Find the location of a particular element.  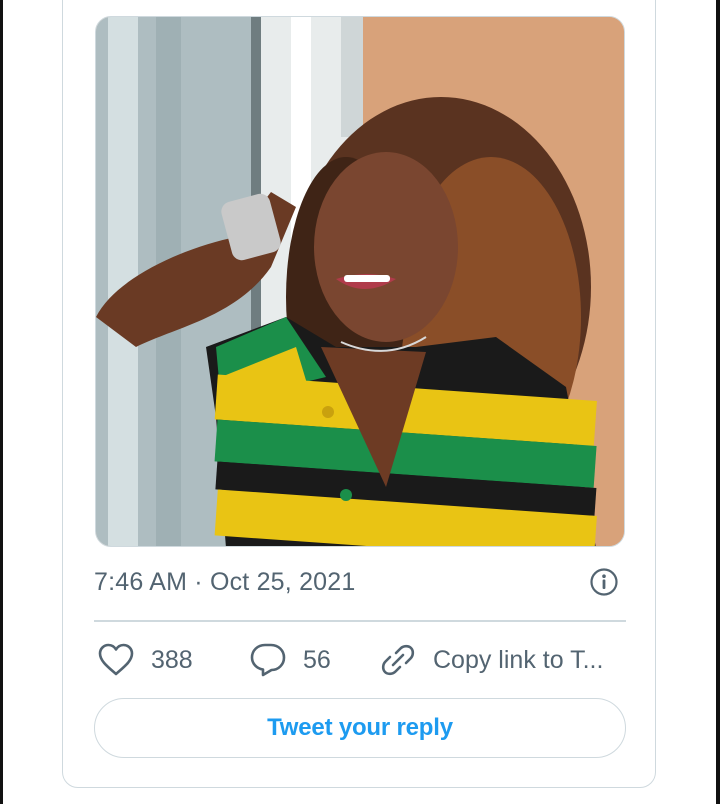

screen-edge-right is located at coordinates (718, 402).